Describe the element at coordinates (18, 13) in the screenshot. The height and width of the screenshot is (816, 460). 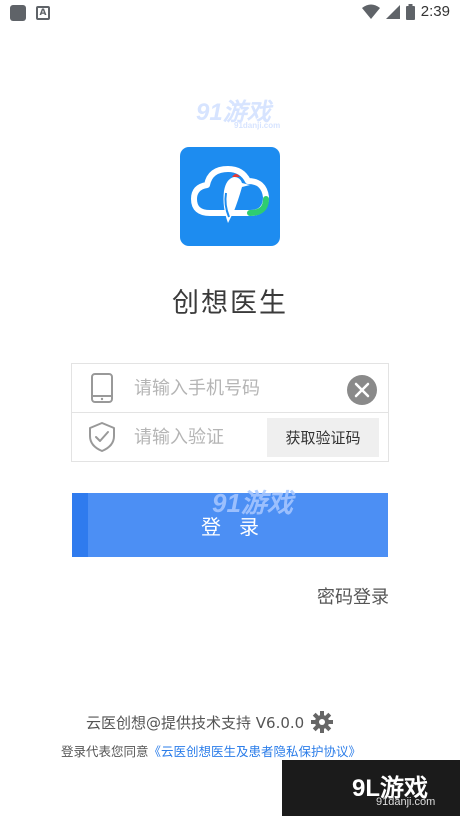
I see `notification-square-icon` at that location.